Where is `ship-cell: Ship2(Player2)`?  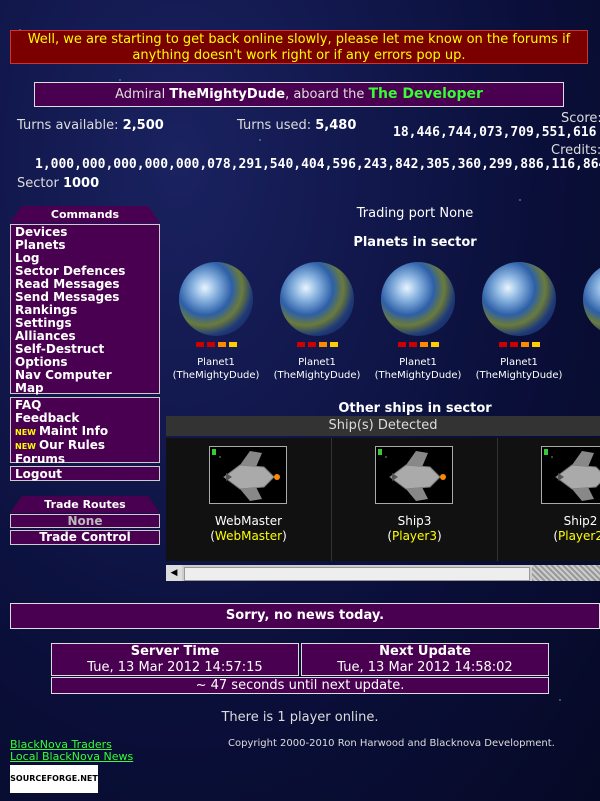
ship-cell: Ship2(Player2) is located at coordinates (549, 499).